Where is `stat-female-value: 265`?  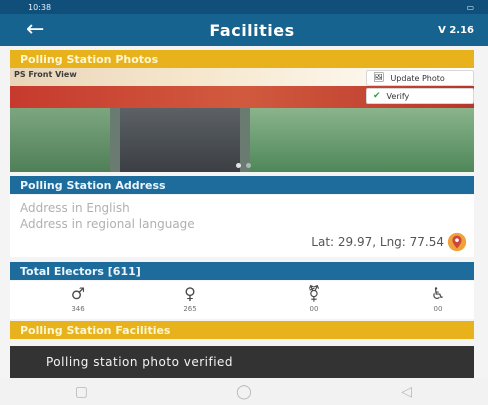 stat-female-value: 265 is located at coordinates (190, 309).